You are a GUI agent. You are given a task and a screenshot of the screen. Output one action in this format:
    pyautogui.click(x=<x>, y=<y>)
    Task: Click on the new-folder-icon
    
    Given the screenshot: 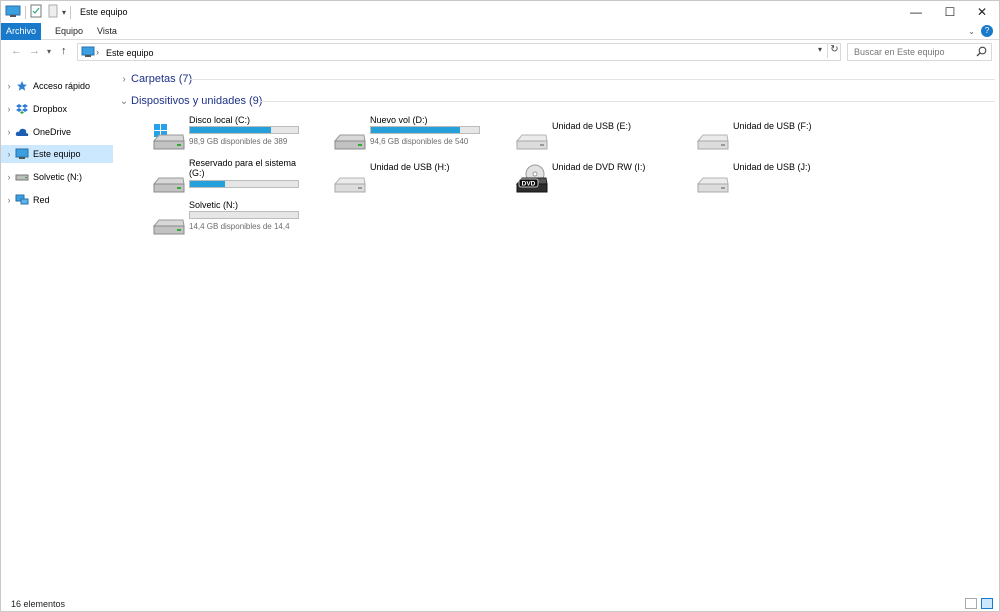 What is the action you would take?
    pyautogui.click(x=53, y=12)
    